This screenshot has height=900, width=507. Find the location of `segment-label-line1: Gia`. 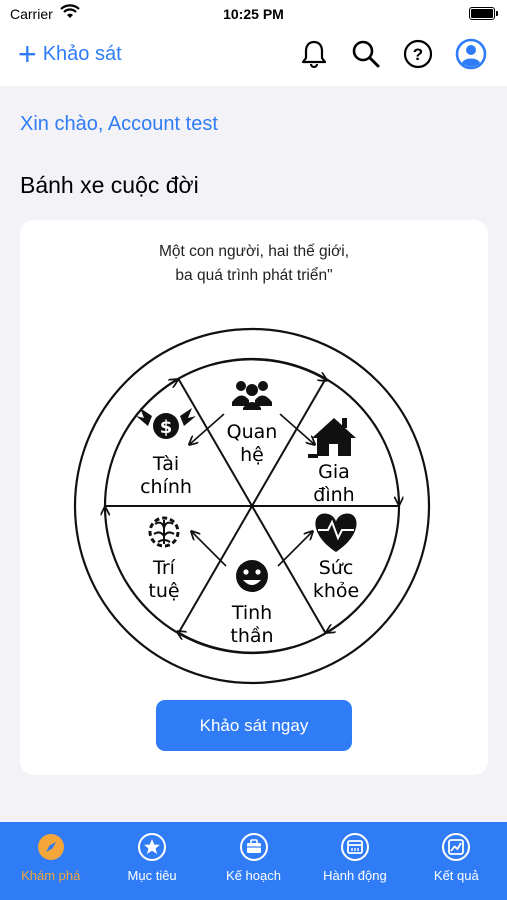

segment-label-line1: Gia is located at coordinates (334, 472).